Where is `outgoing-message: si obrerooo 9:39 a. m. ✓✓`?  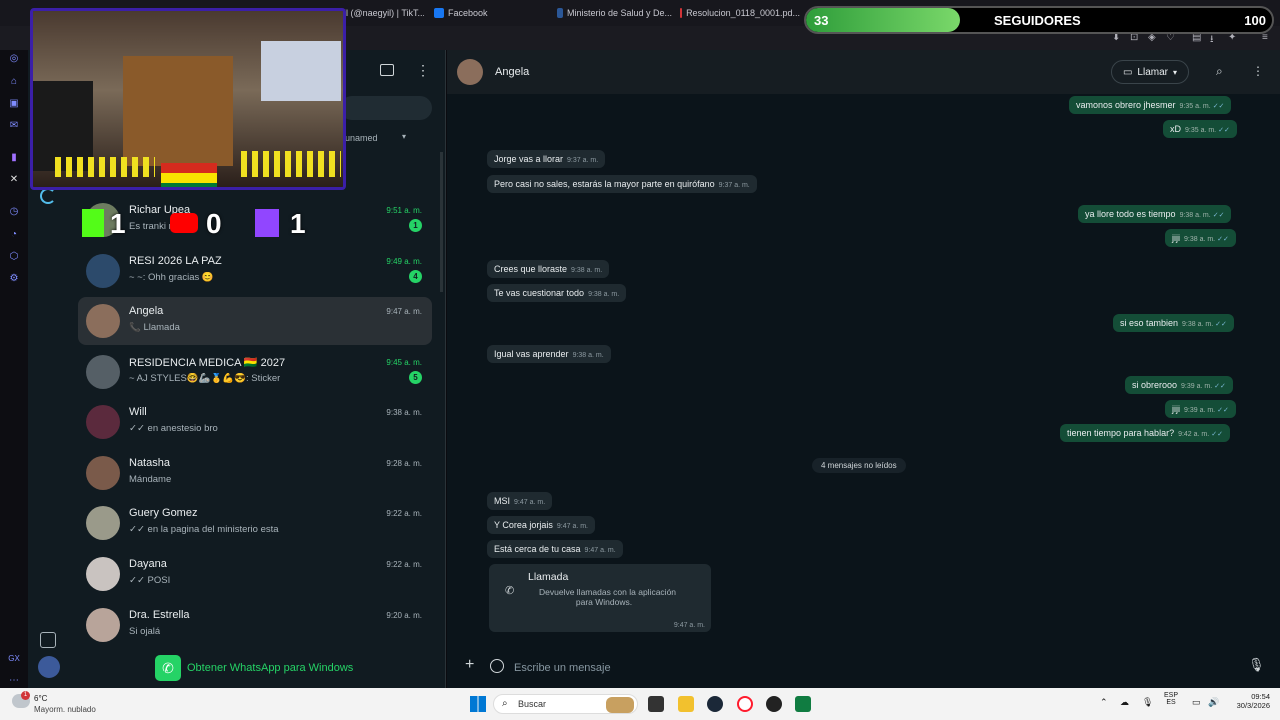
outgoing-message: si obrerooo 9:39 a. m. ✓✓ is located at coordinates (1179, 385).